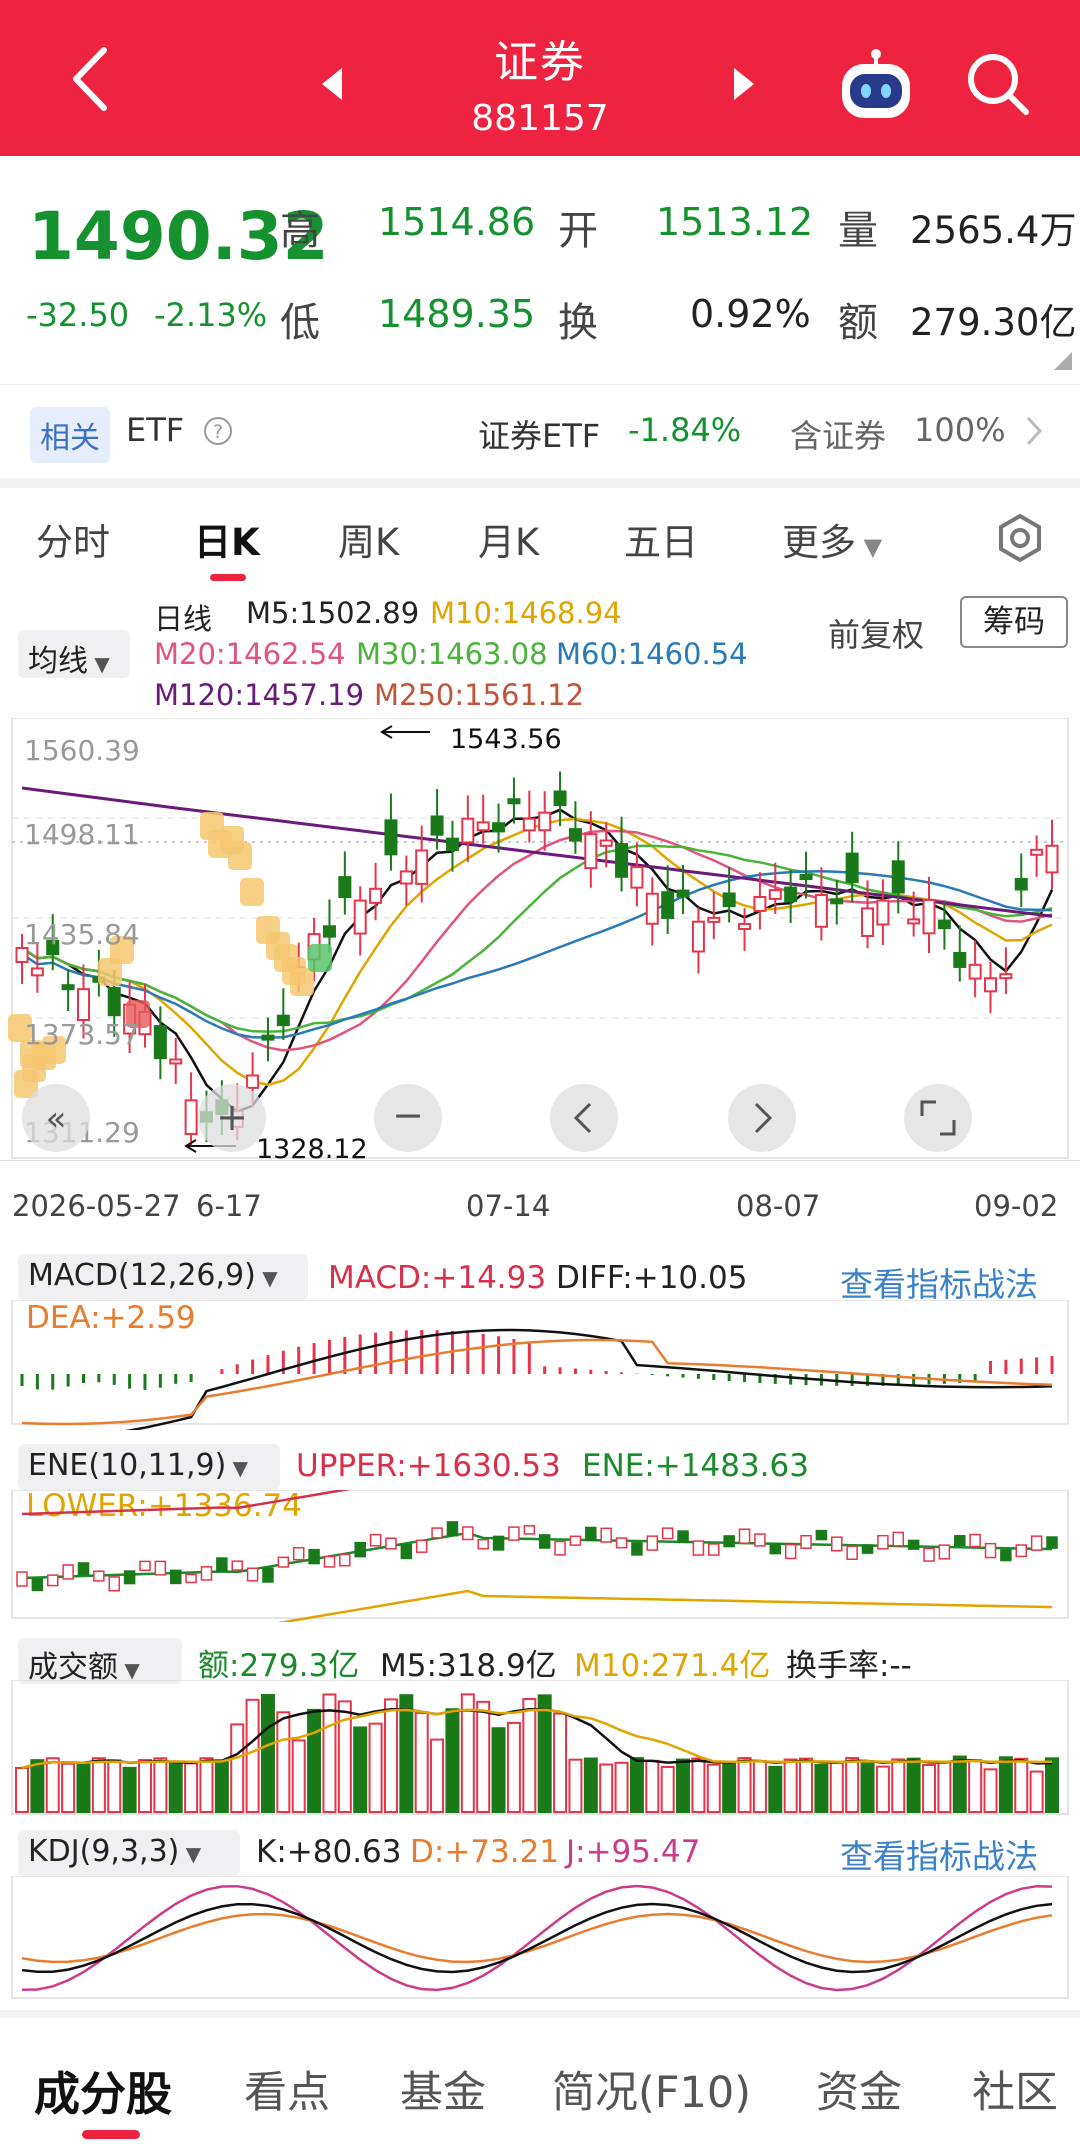 Image resolution: width=1080 pixels, height=2153 pixels. I want to click on tab-community: 社区, so click(1015, 2089).